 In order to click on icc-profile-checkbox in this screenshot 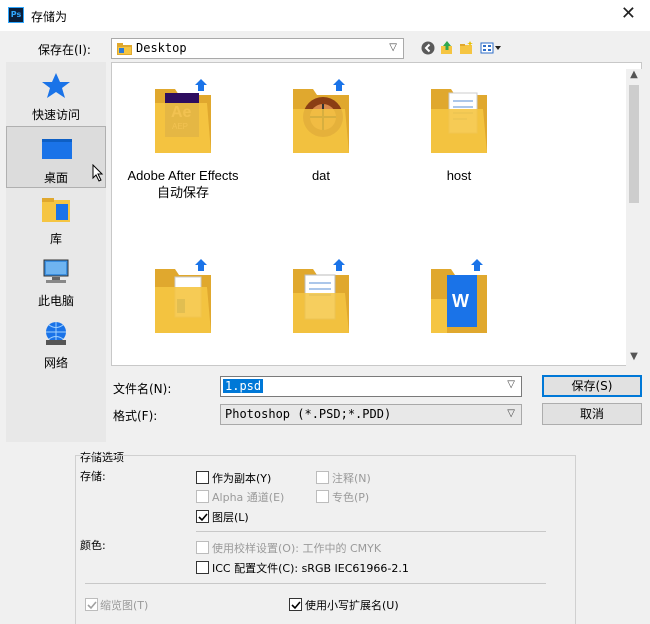, I will do `click(202, 567)`.